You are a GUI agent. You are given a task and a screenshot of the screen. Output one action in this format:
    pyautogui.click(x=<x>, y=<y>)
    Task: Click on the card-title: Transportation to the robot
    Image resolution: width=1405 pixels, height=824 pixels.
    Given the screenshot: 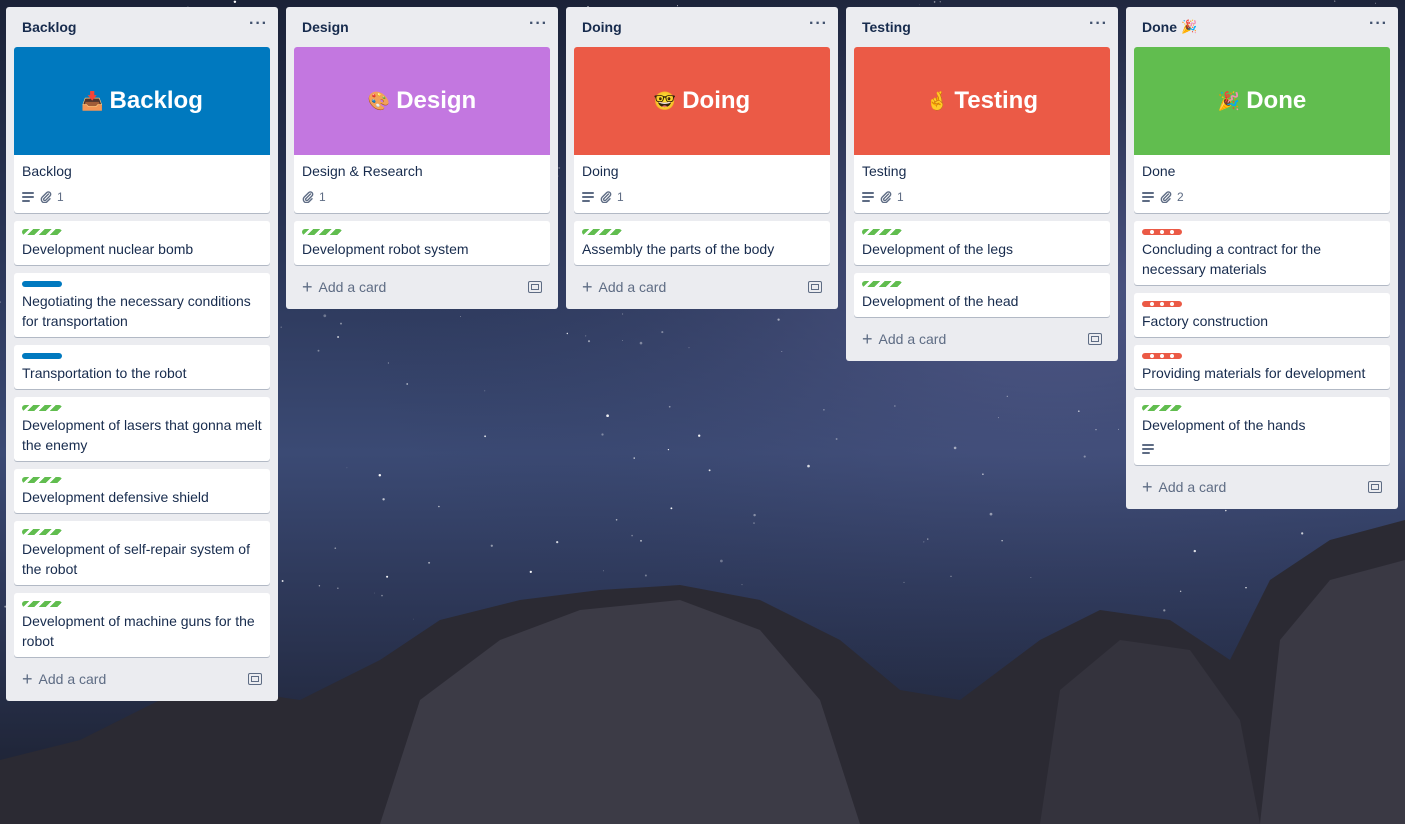 What is the action you would take?
    pyautogui.click(x=104, y=373)
    